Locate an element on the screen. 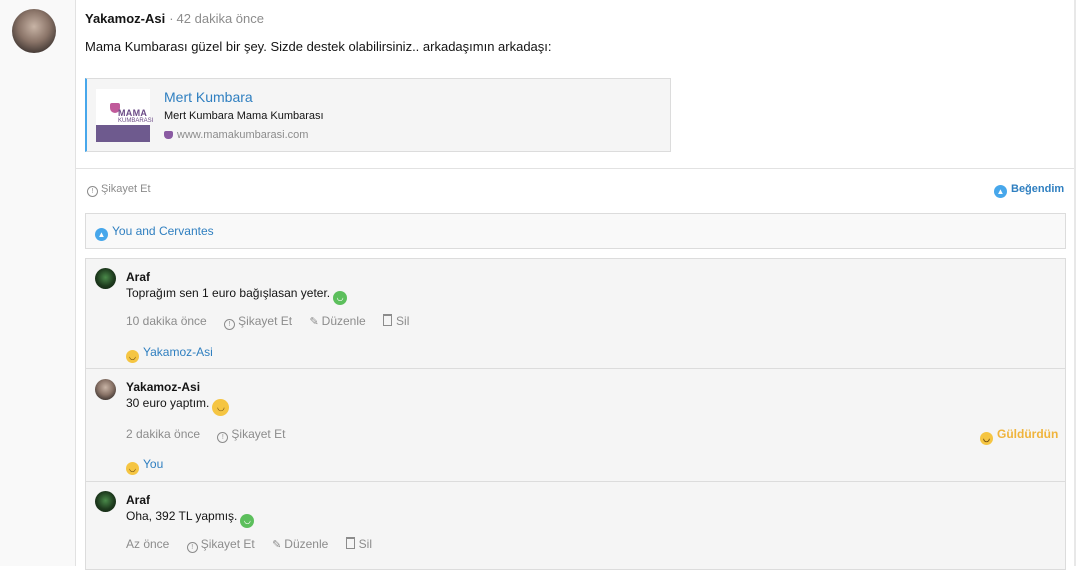  post-time: 42 dakika önce is located at coordinates (220, 18).